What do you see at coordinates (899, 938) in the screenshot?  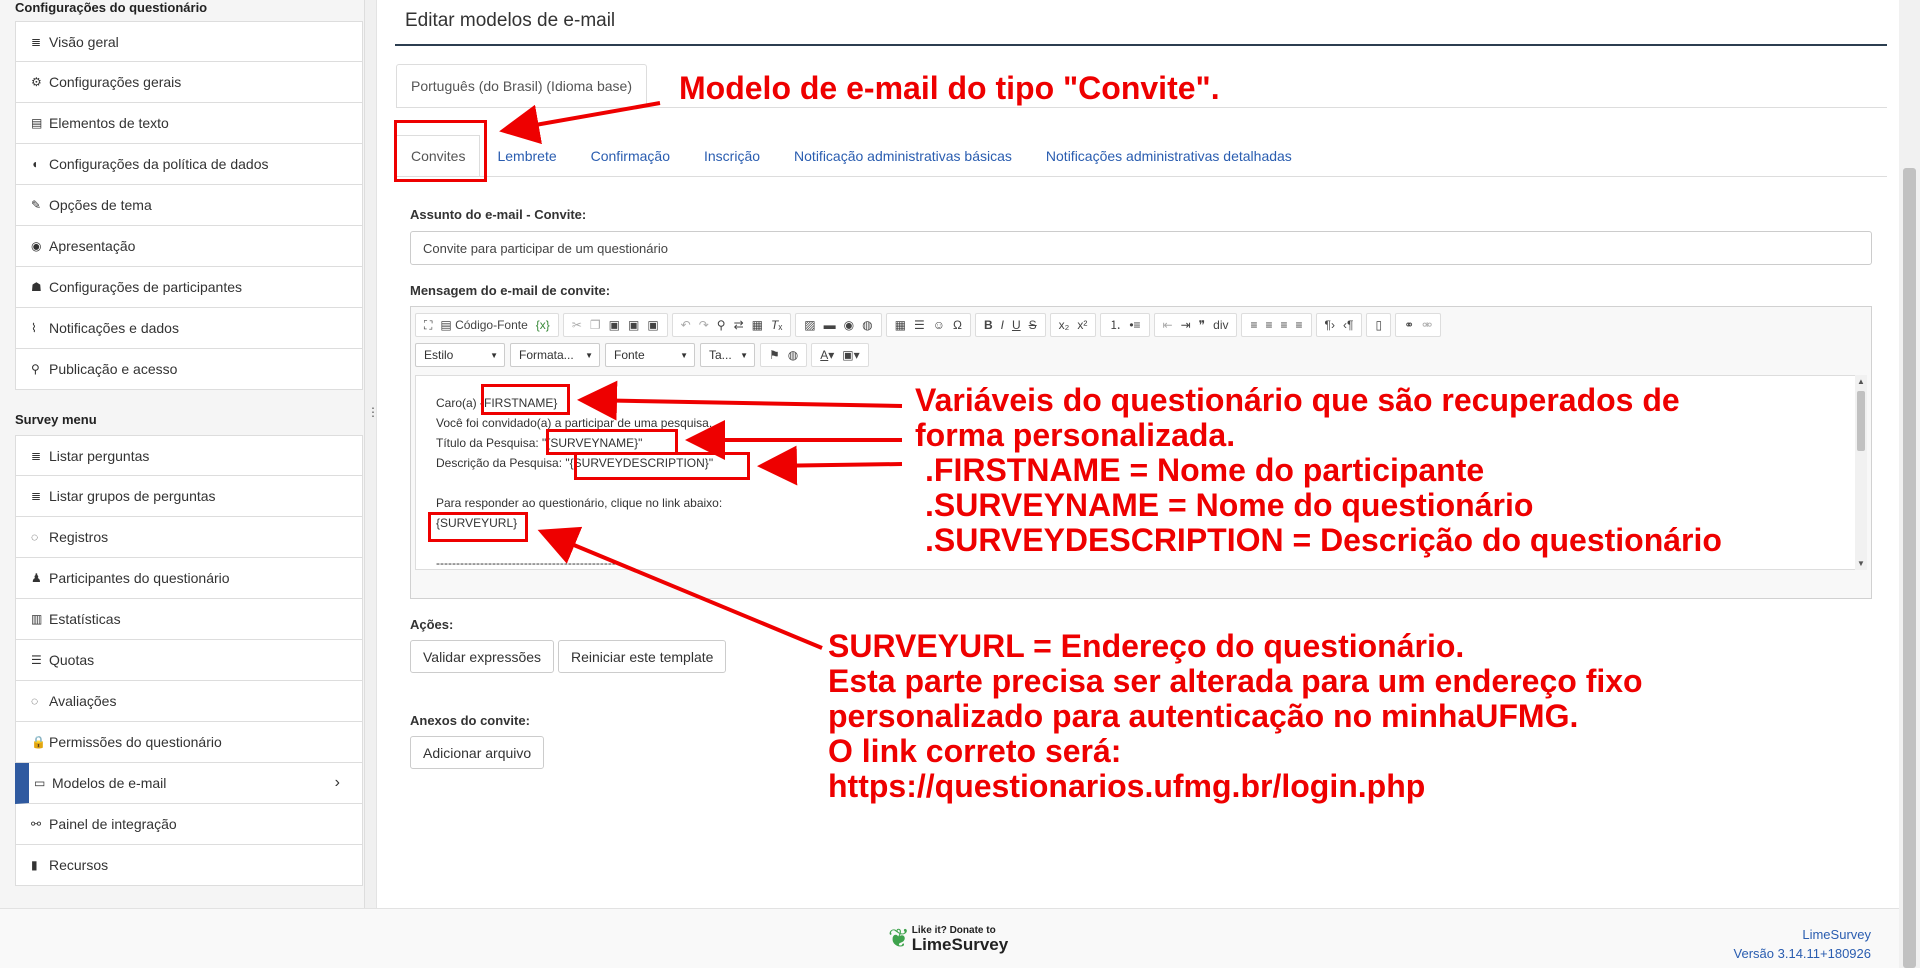 I see `lime-leaf-icon: ❦` at bounding box center [899, 938].